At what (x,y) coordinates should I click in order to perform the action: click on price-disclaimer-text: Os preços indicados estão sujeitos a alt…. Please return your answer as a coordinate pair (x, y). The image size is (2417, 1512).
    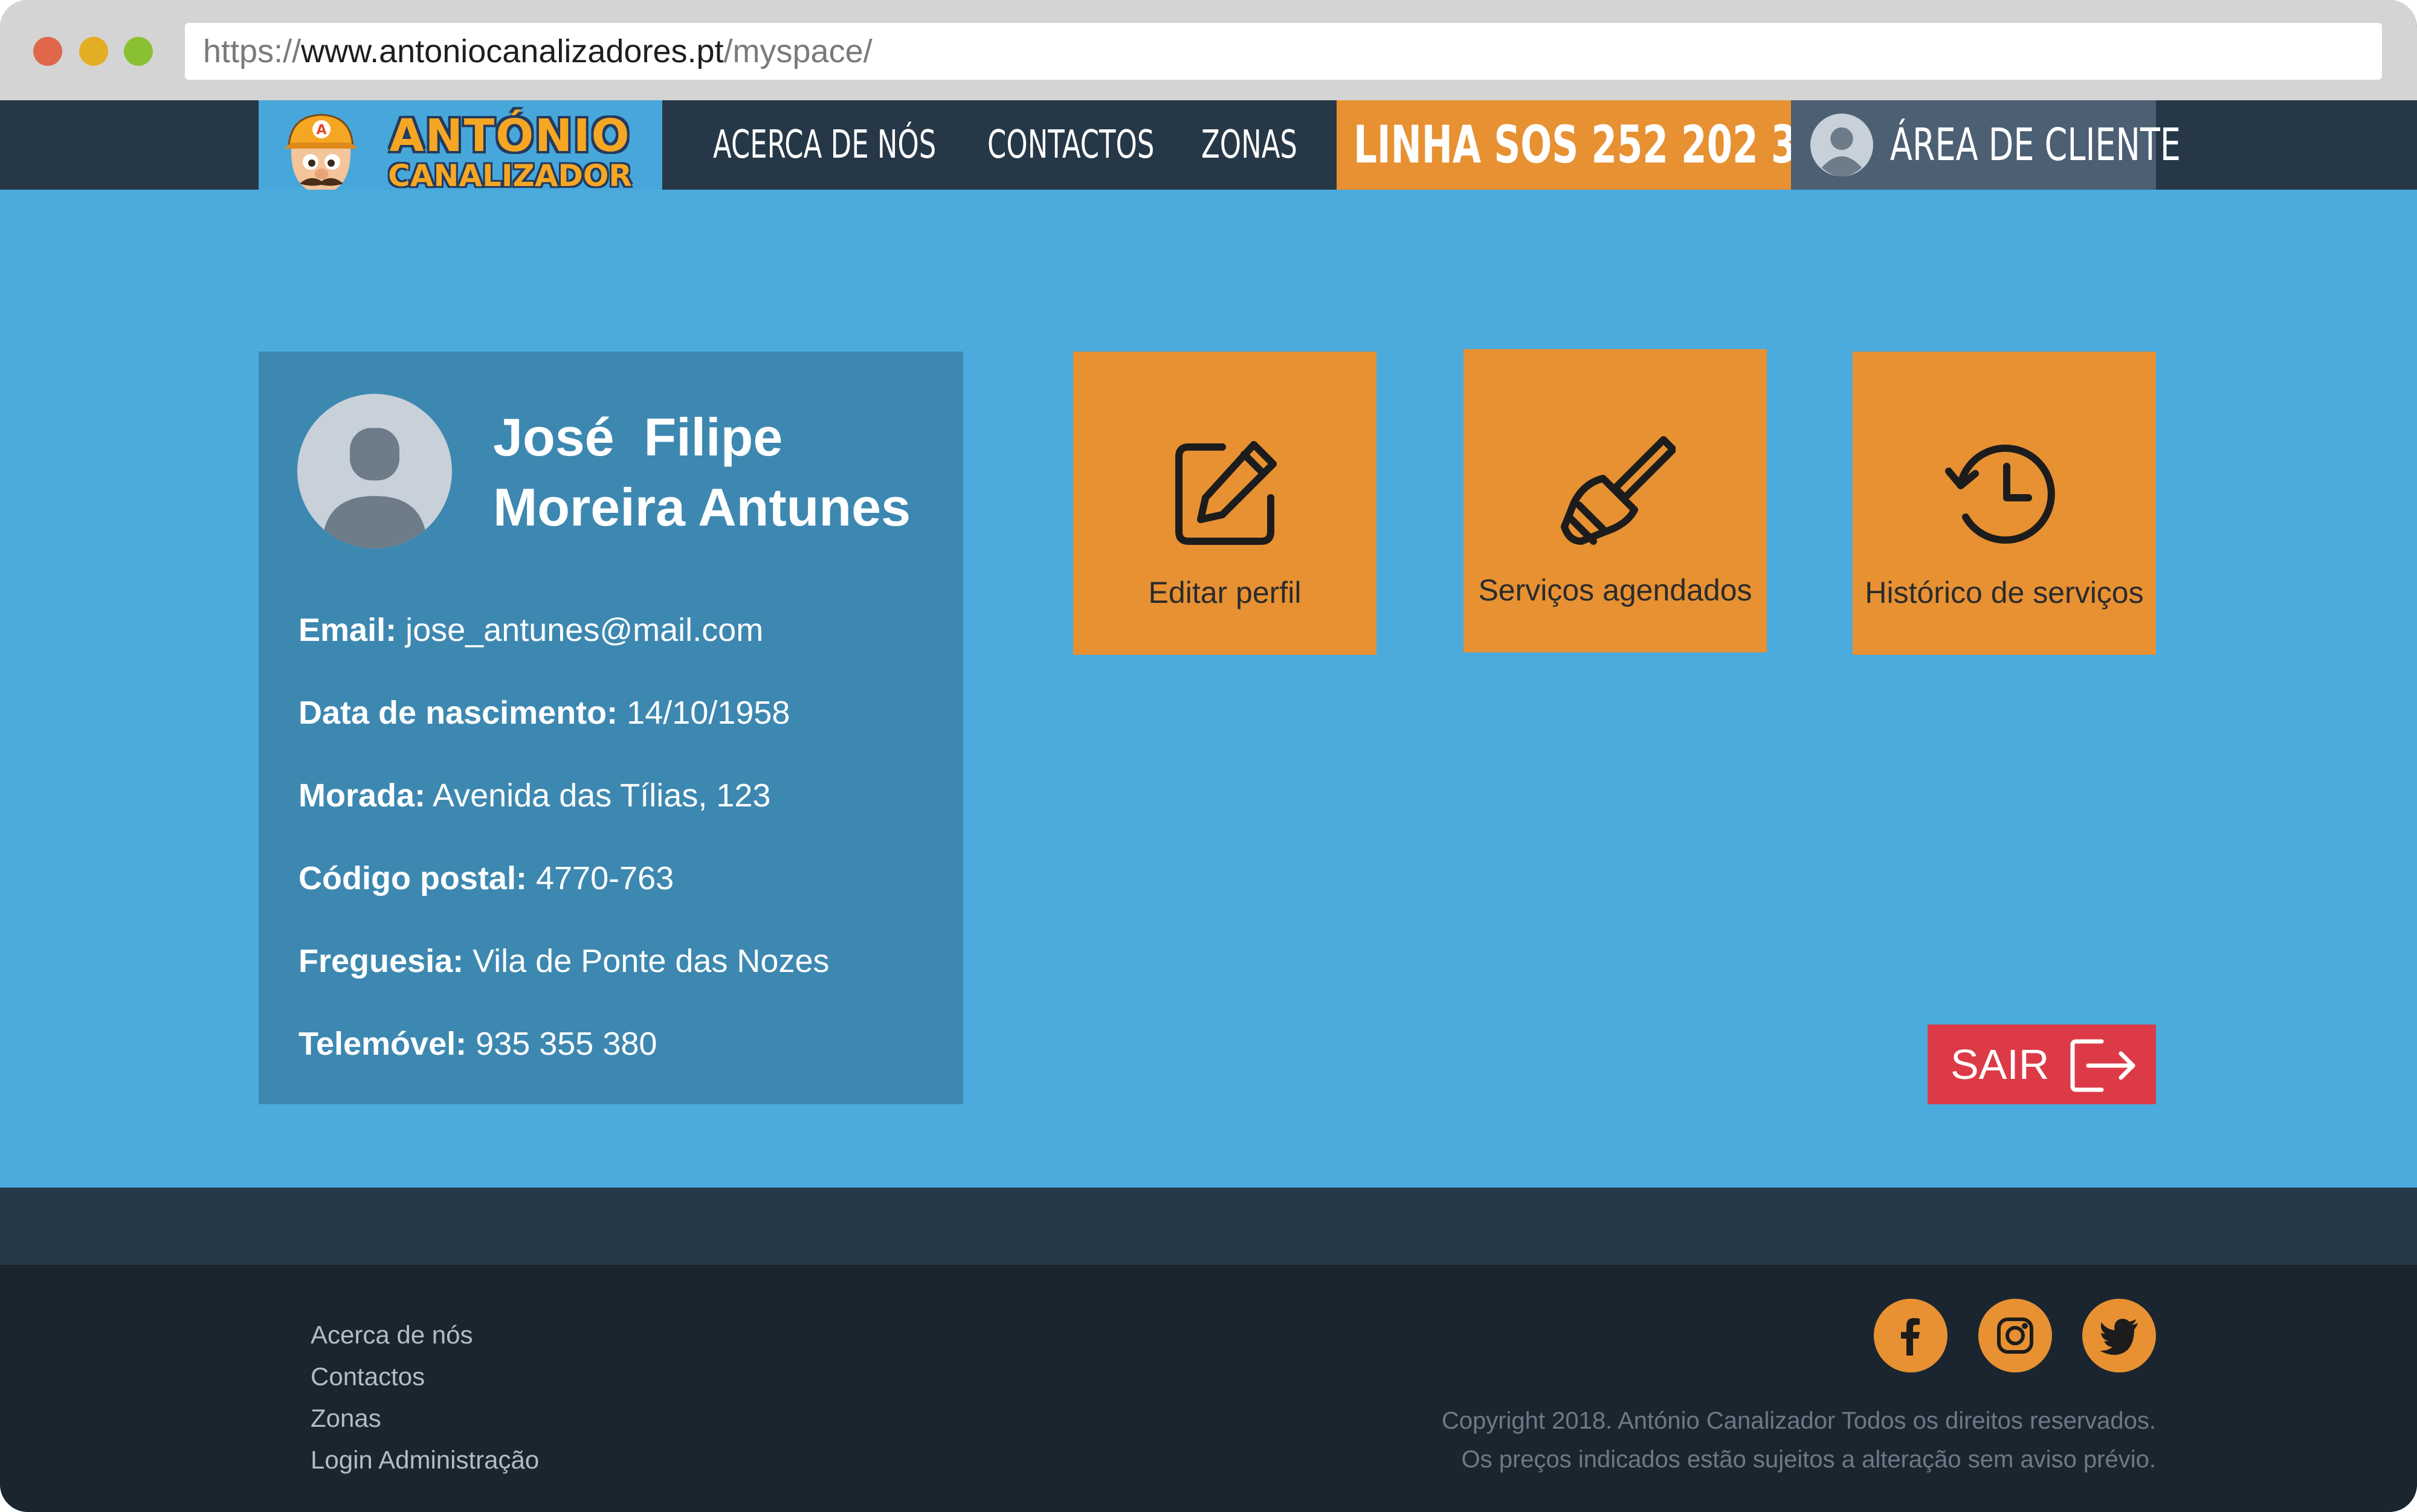
    Looking at the image, I should click on (1808, 1459).